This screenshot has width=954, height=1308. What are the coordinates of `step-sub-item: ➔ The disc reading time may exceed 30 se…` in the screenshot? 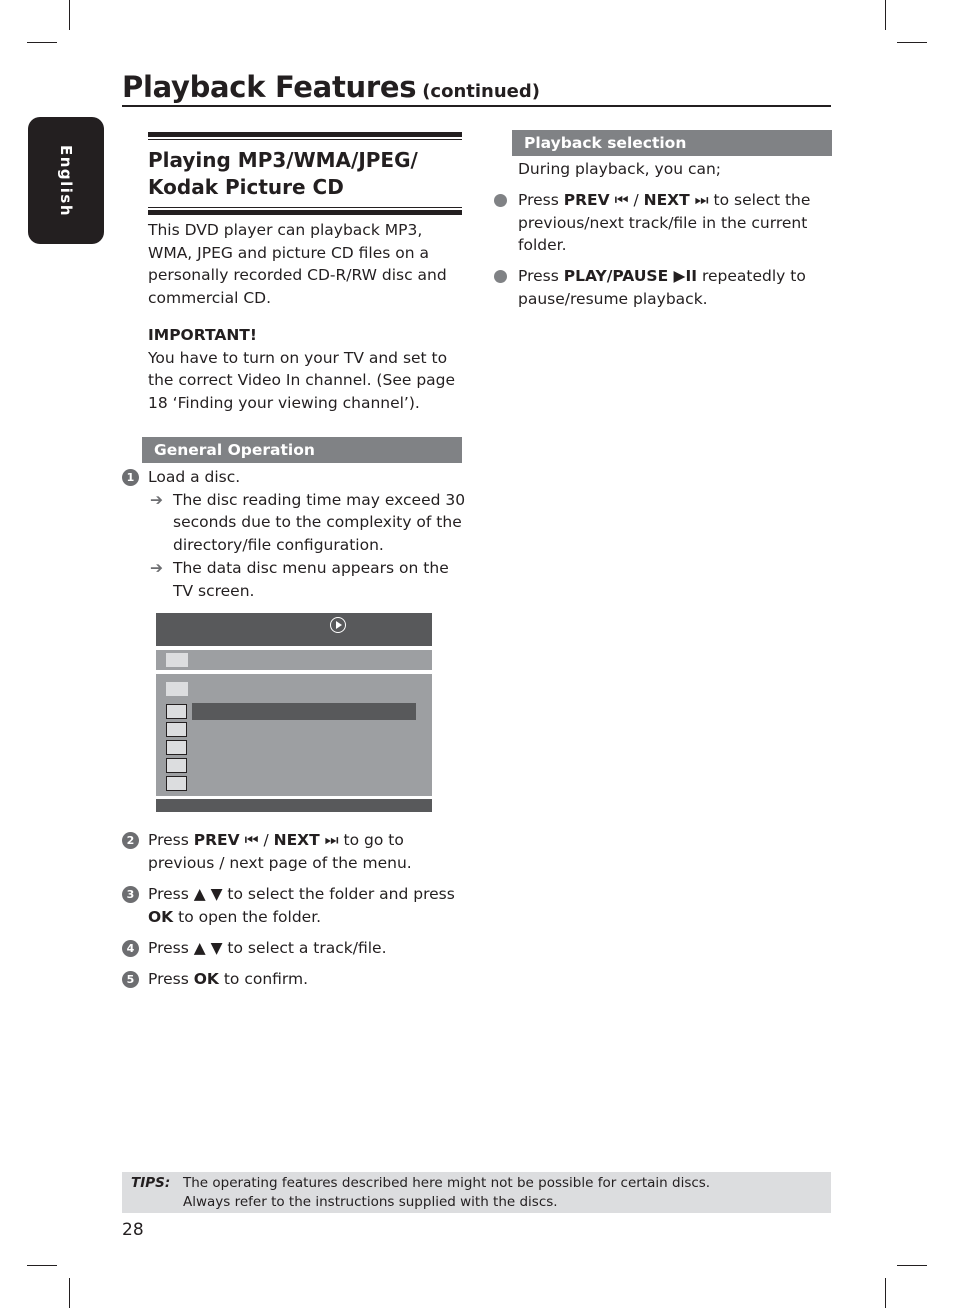 It's located at (307, 523).